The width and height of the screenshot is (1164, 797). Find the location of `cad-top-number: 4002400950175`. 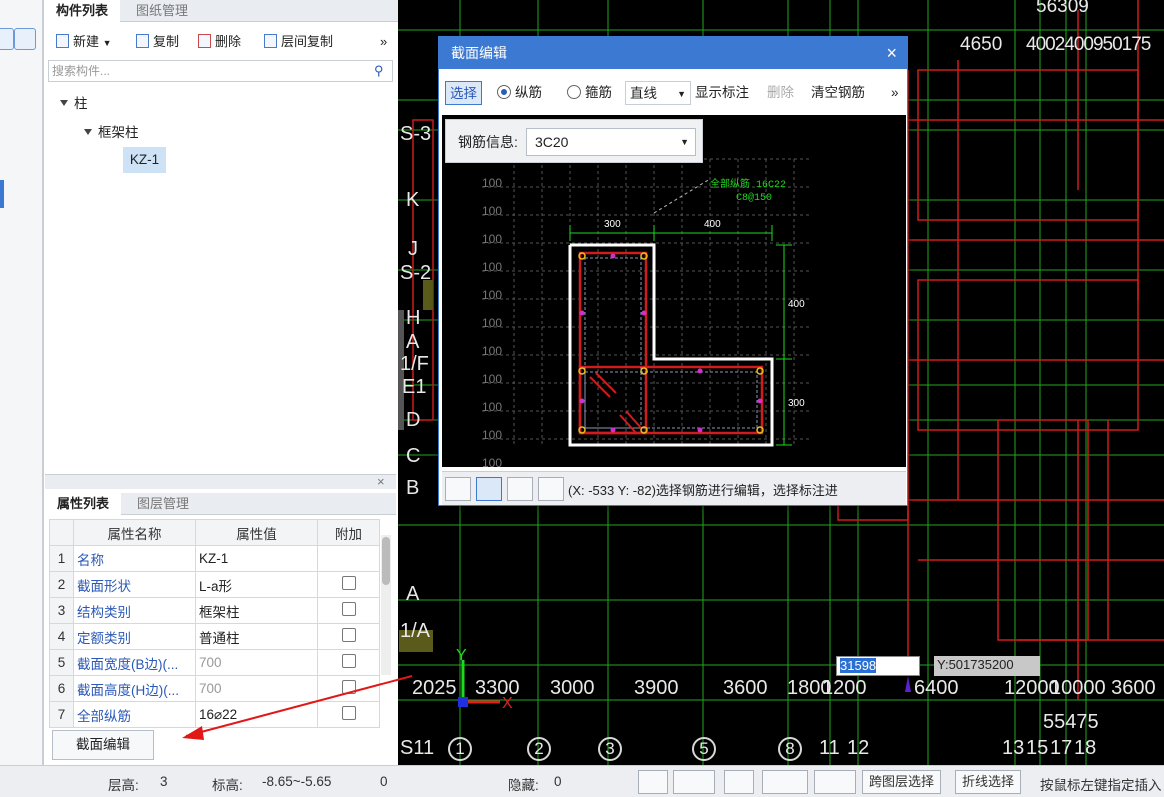

cad-top-number: 4002400950175 is located at coordinates (1088, 44).